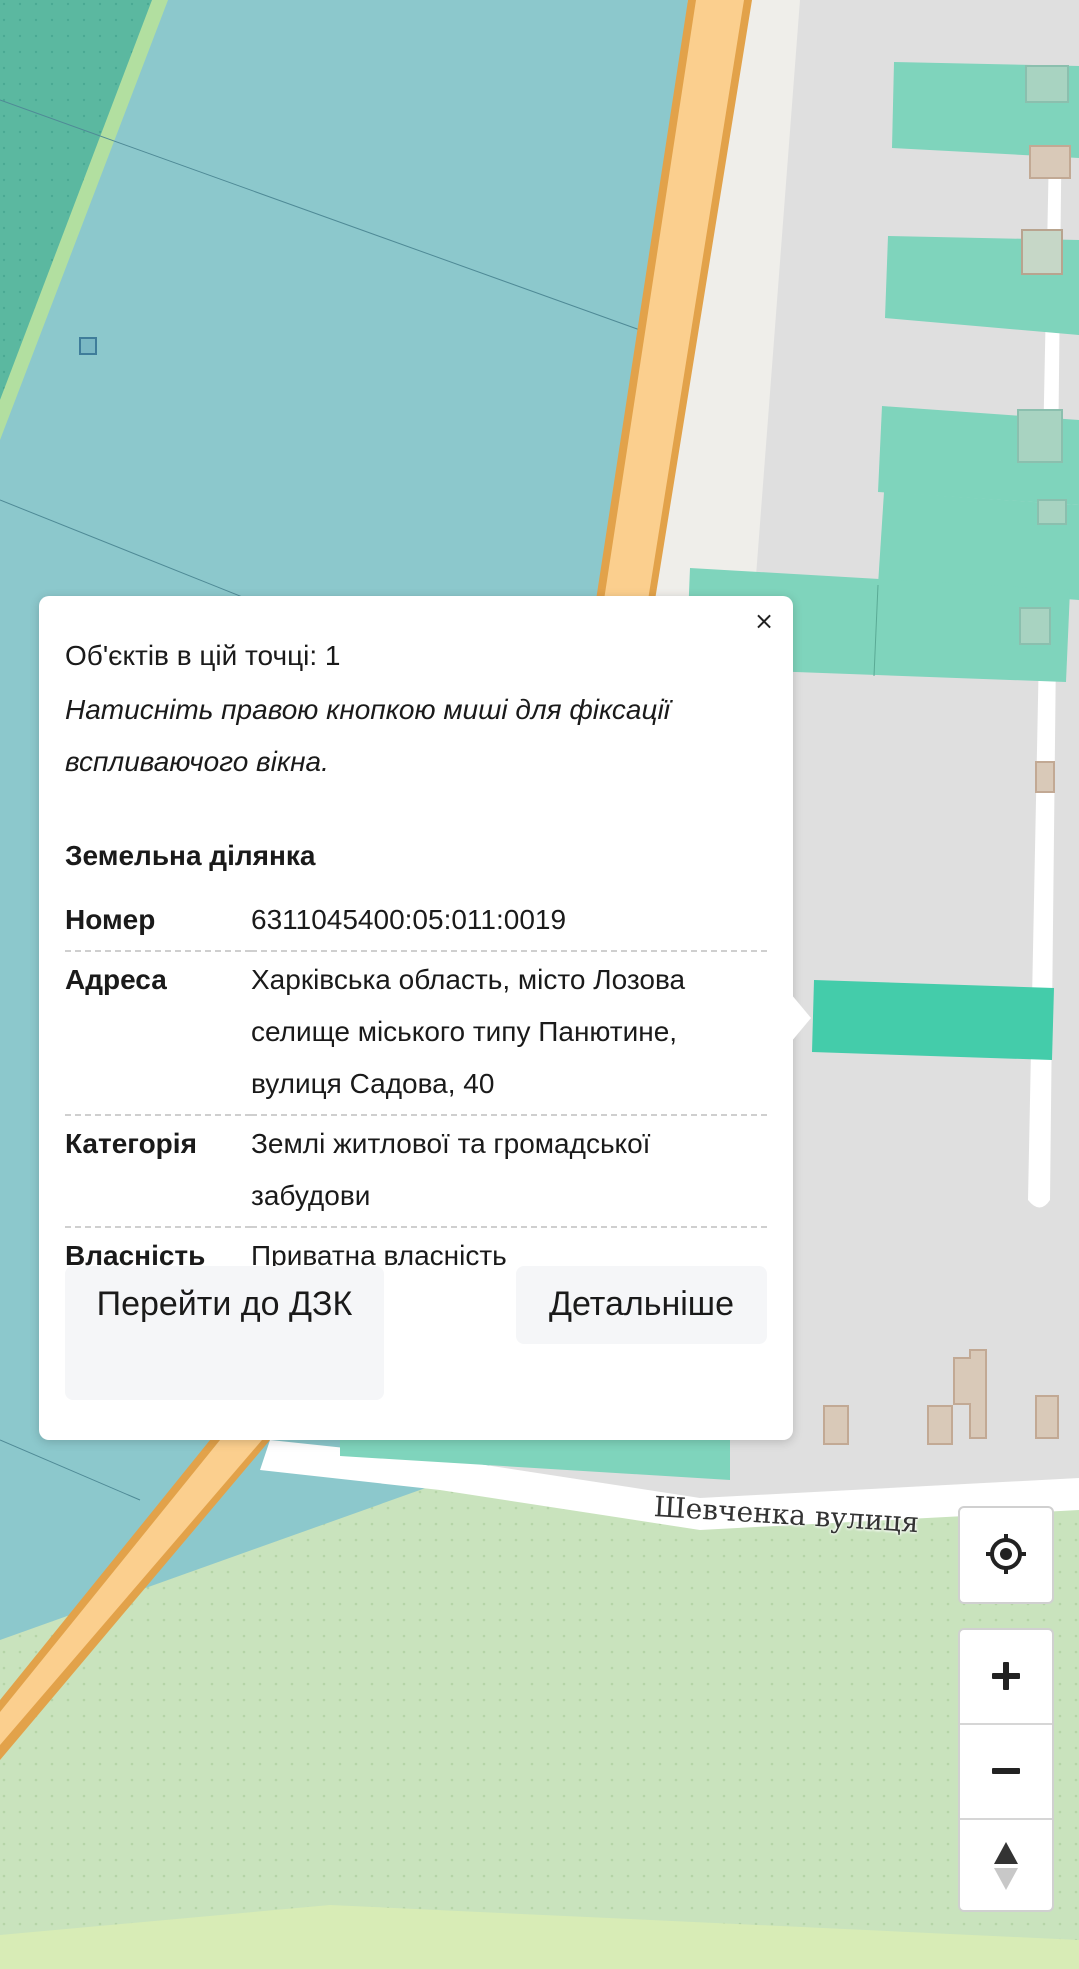 The height and width of the screenshot is (1969, 1079). I want to click on close-icon: ×, so click(764, 621).